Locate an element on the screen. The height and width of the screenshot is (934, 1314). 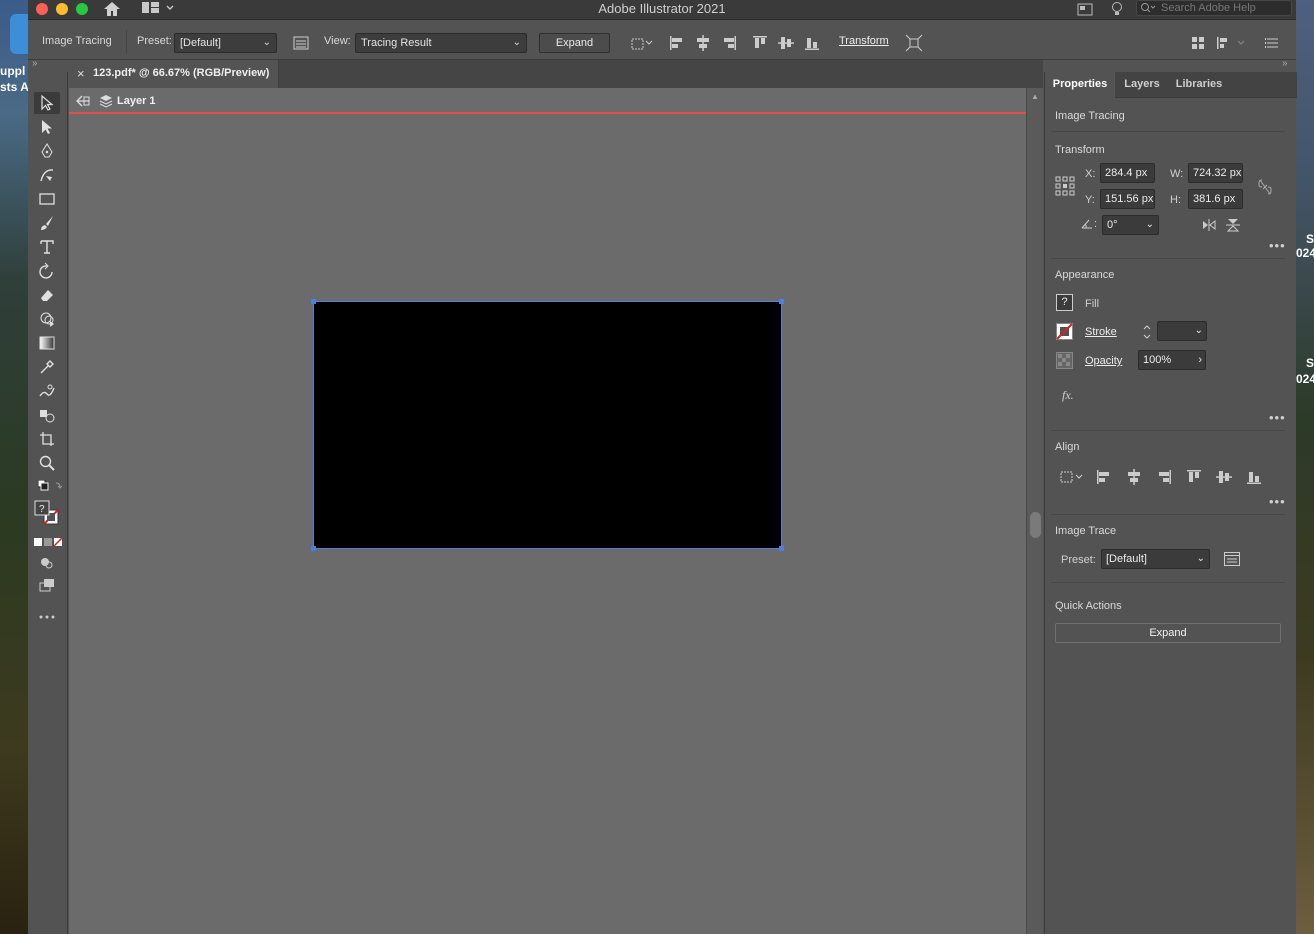
scrollbar-thumb is located at coordinates (1035, 525).